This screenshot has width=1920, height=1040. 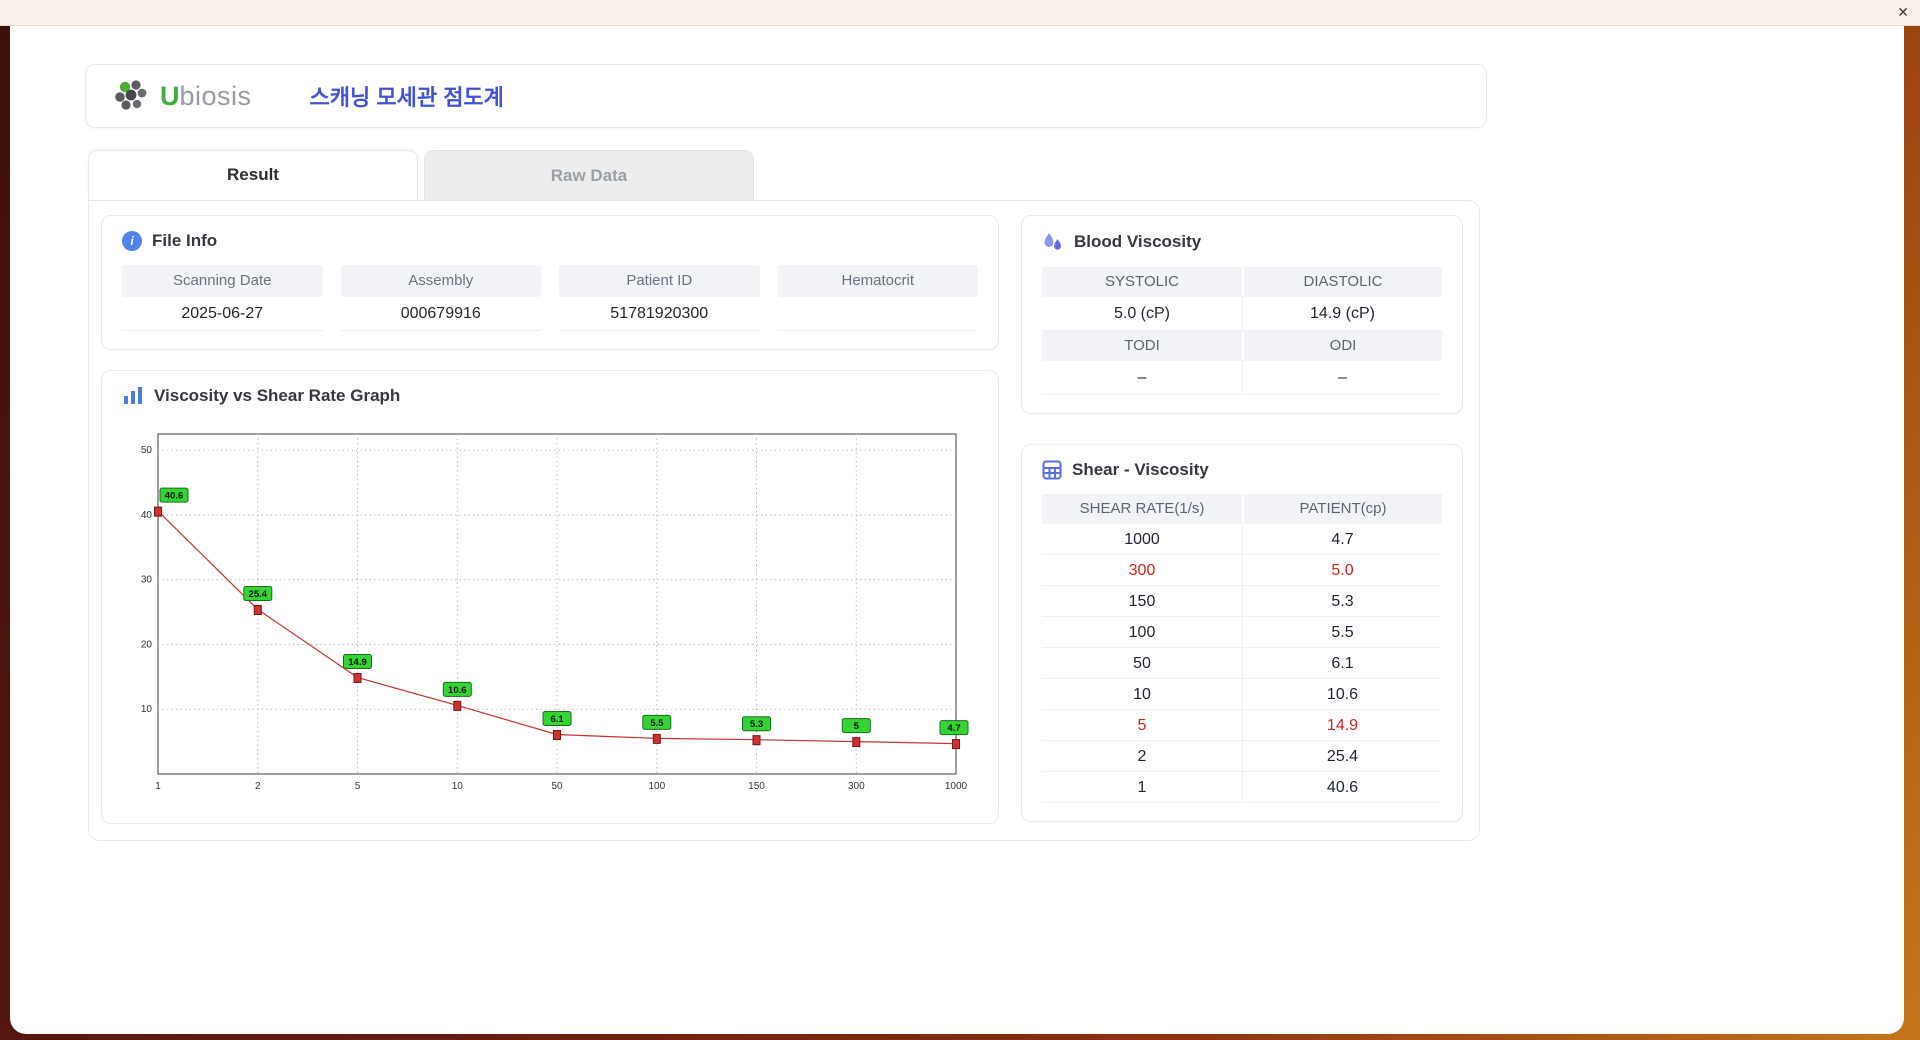 I want to click on shear-rate-cell: 100, so click(x=1142, y=632).